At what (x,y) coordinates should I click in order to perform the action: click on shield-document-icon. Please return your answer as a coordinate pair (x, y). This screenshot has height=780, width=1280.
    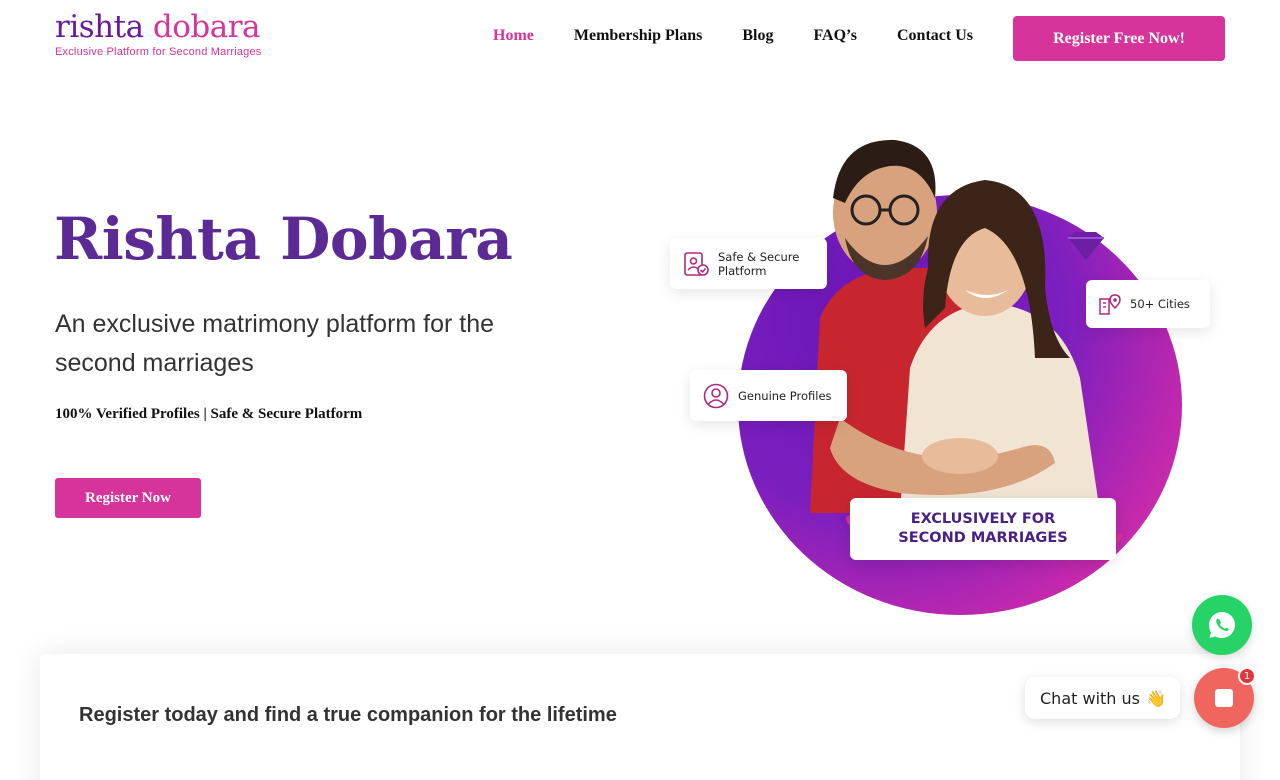
    Looking at the image, I should click on (696, 263).